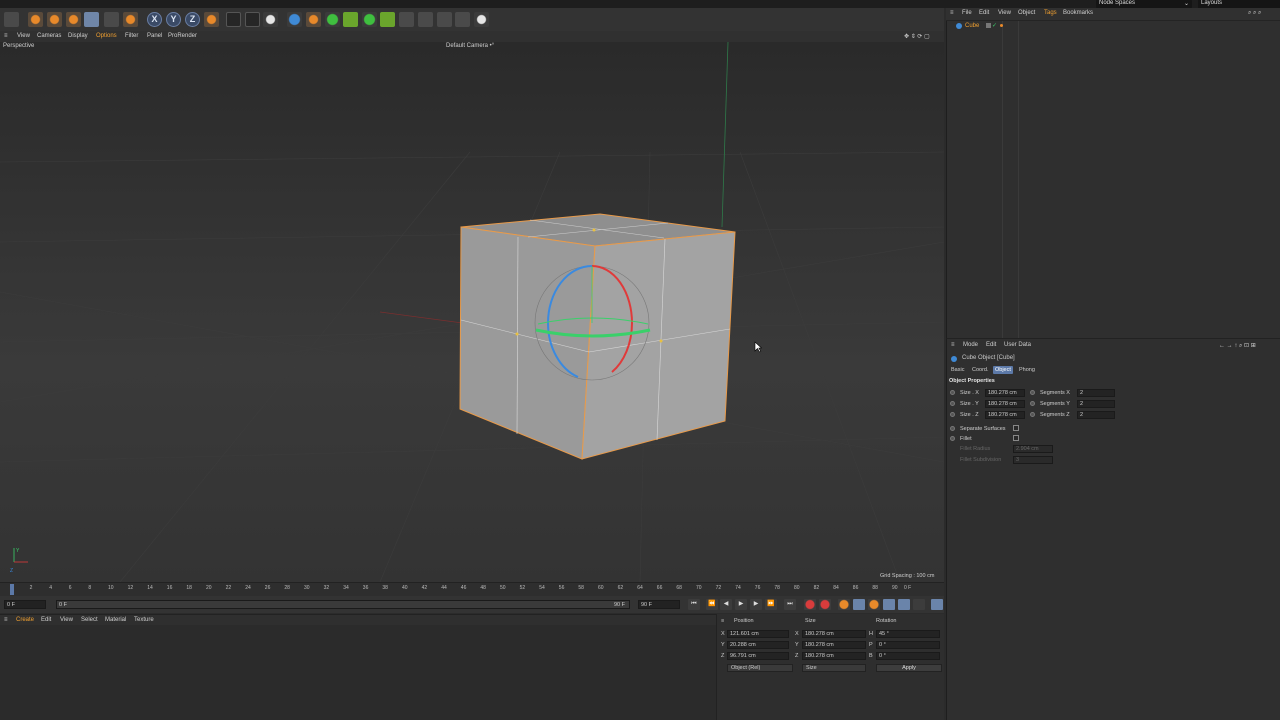  I want to click on viewport-menu-display: Display, so click(78, 36).